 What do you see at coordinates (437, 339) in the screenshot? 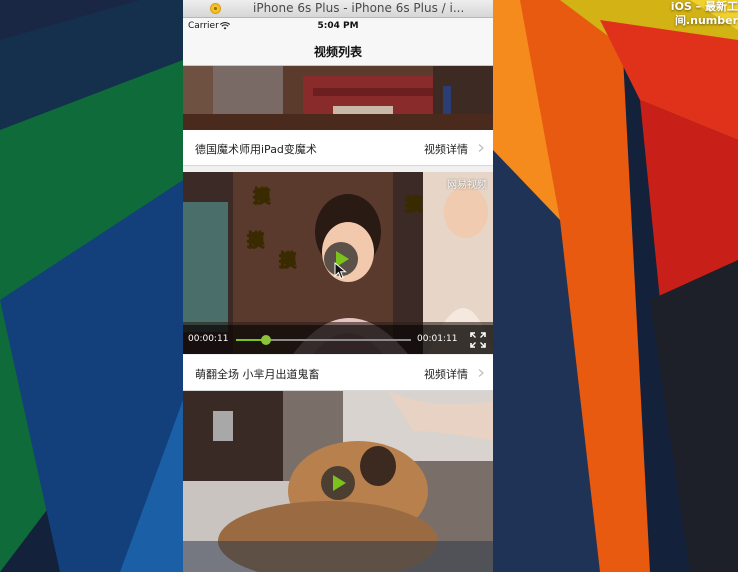
I see `total-time: 00:01:11` at bounding box center [437, 339].